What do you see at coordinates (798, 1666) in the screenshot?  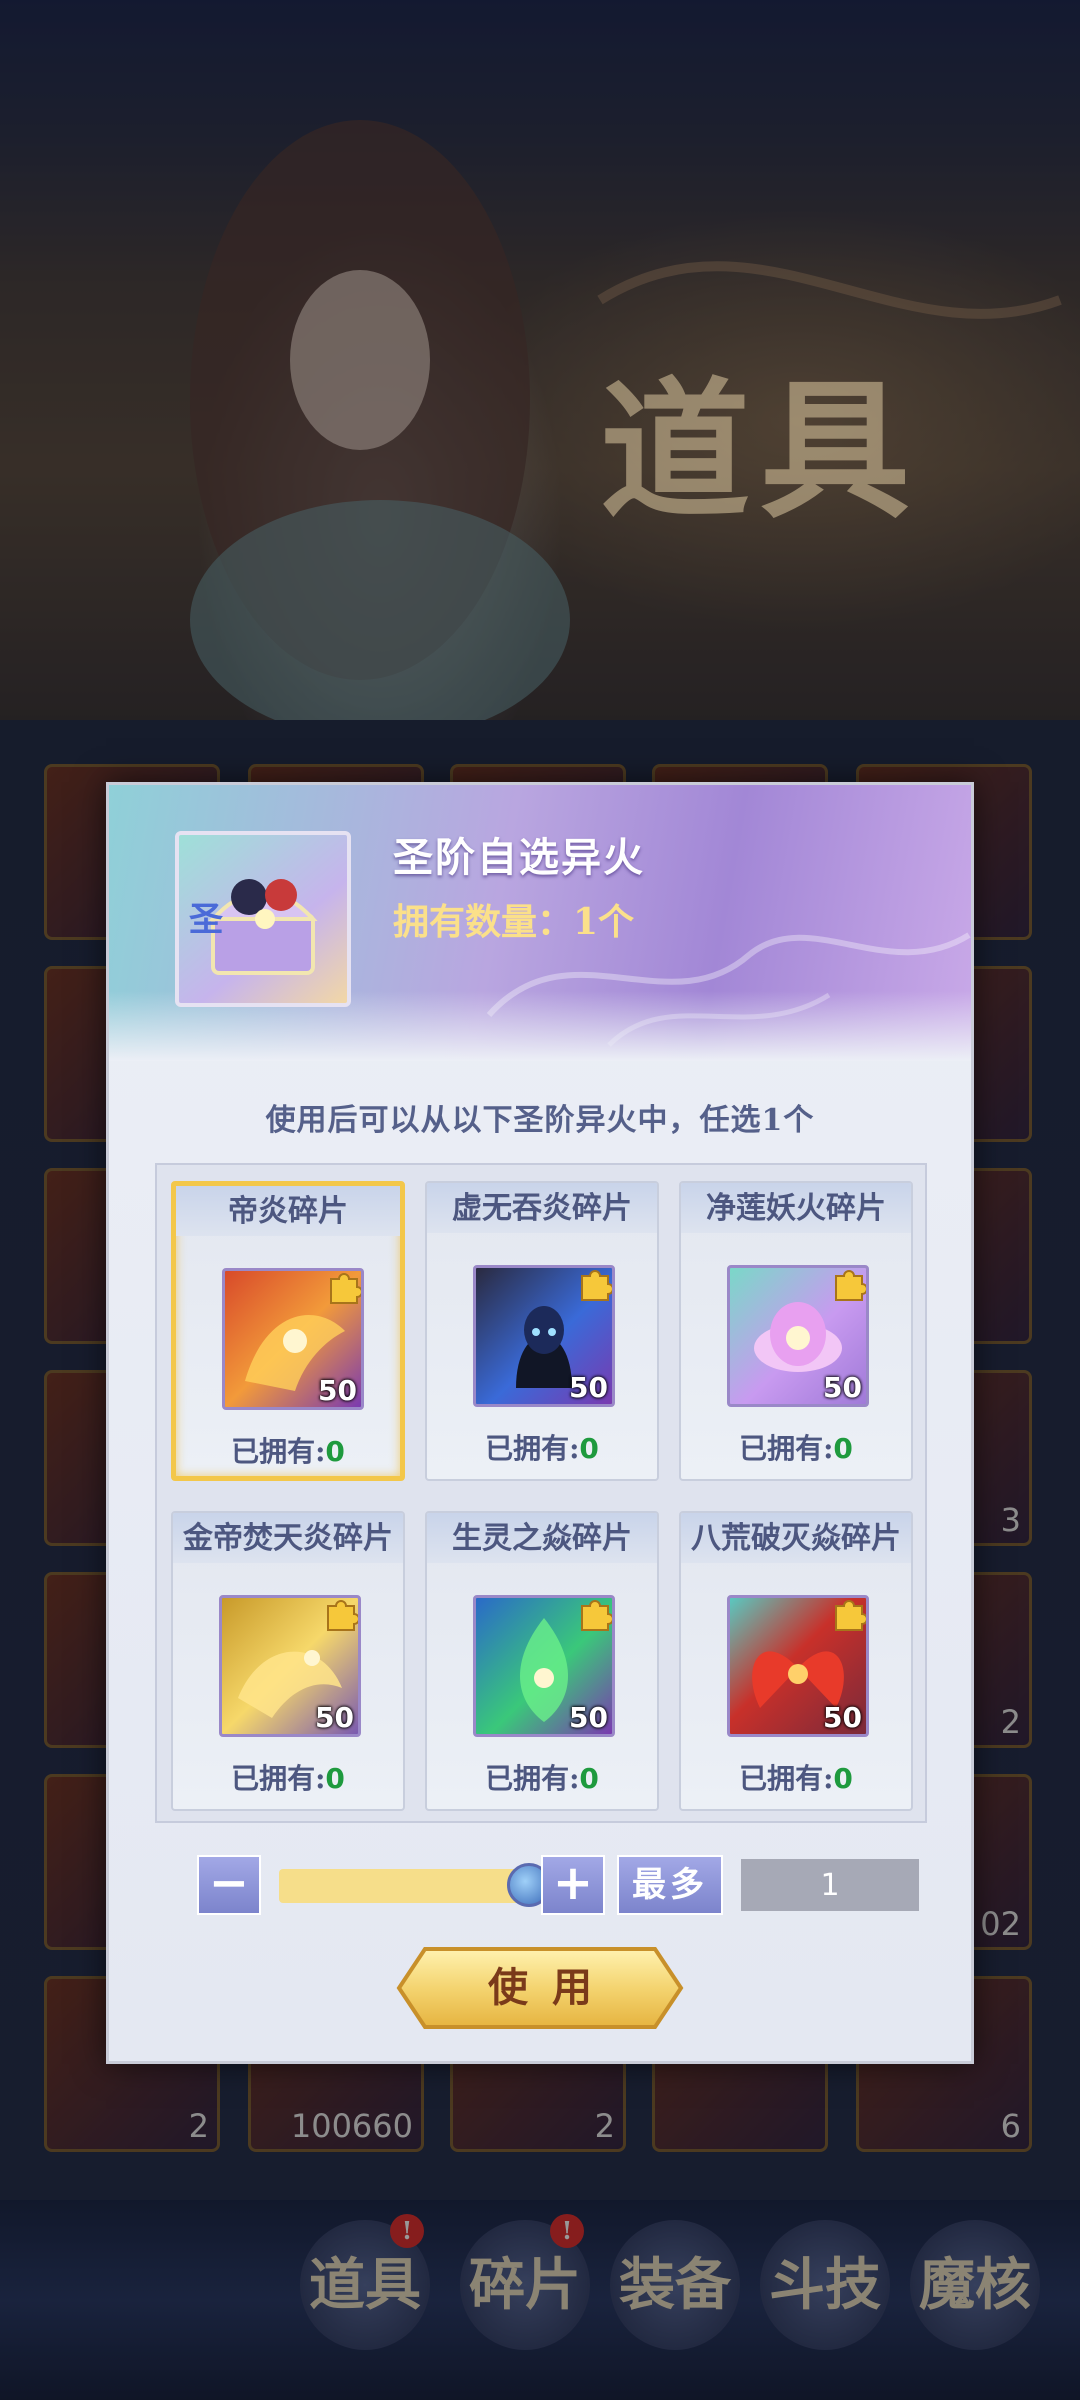 I see `red-wings-icon: 50` at bounding box center [798, 1666].